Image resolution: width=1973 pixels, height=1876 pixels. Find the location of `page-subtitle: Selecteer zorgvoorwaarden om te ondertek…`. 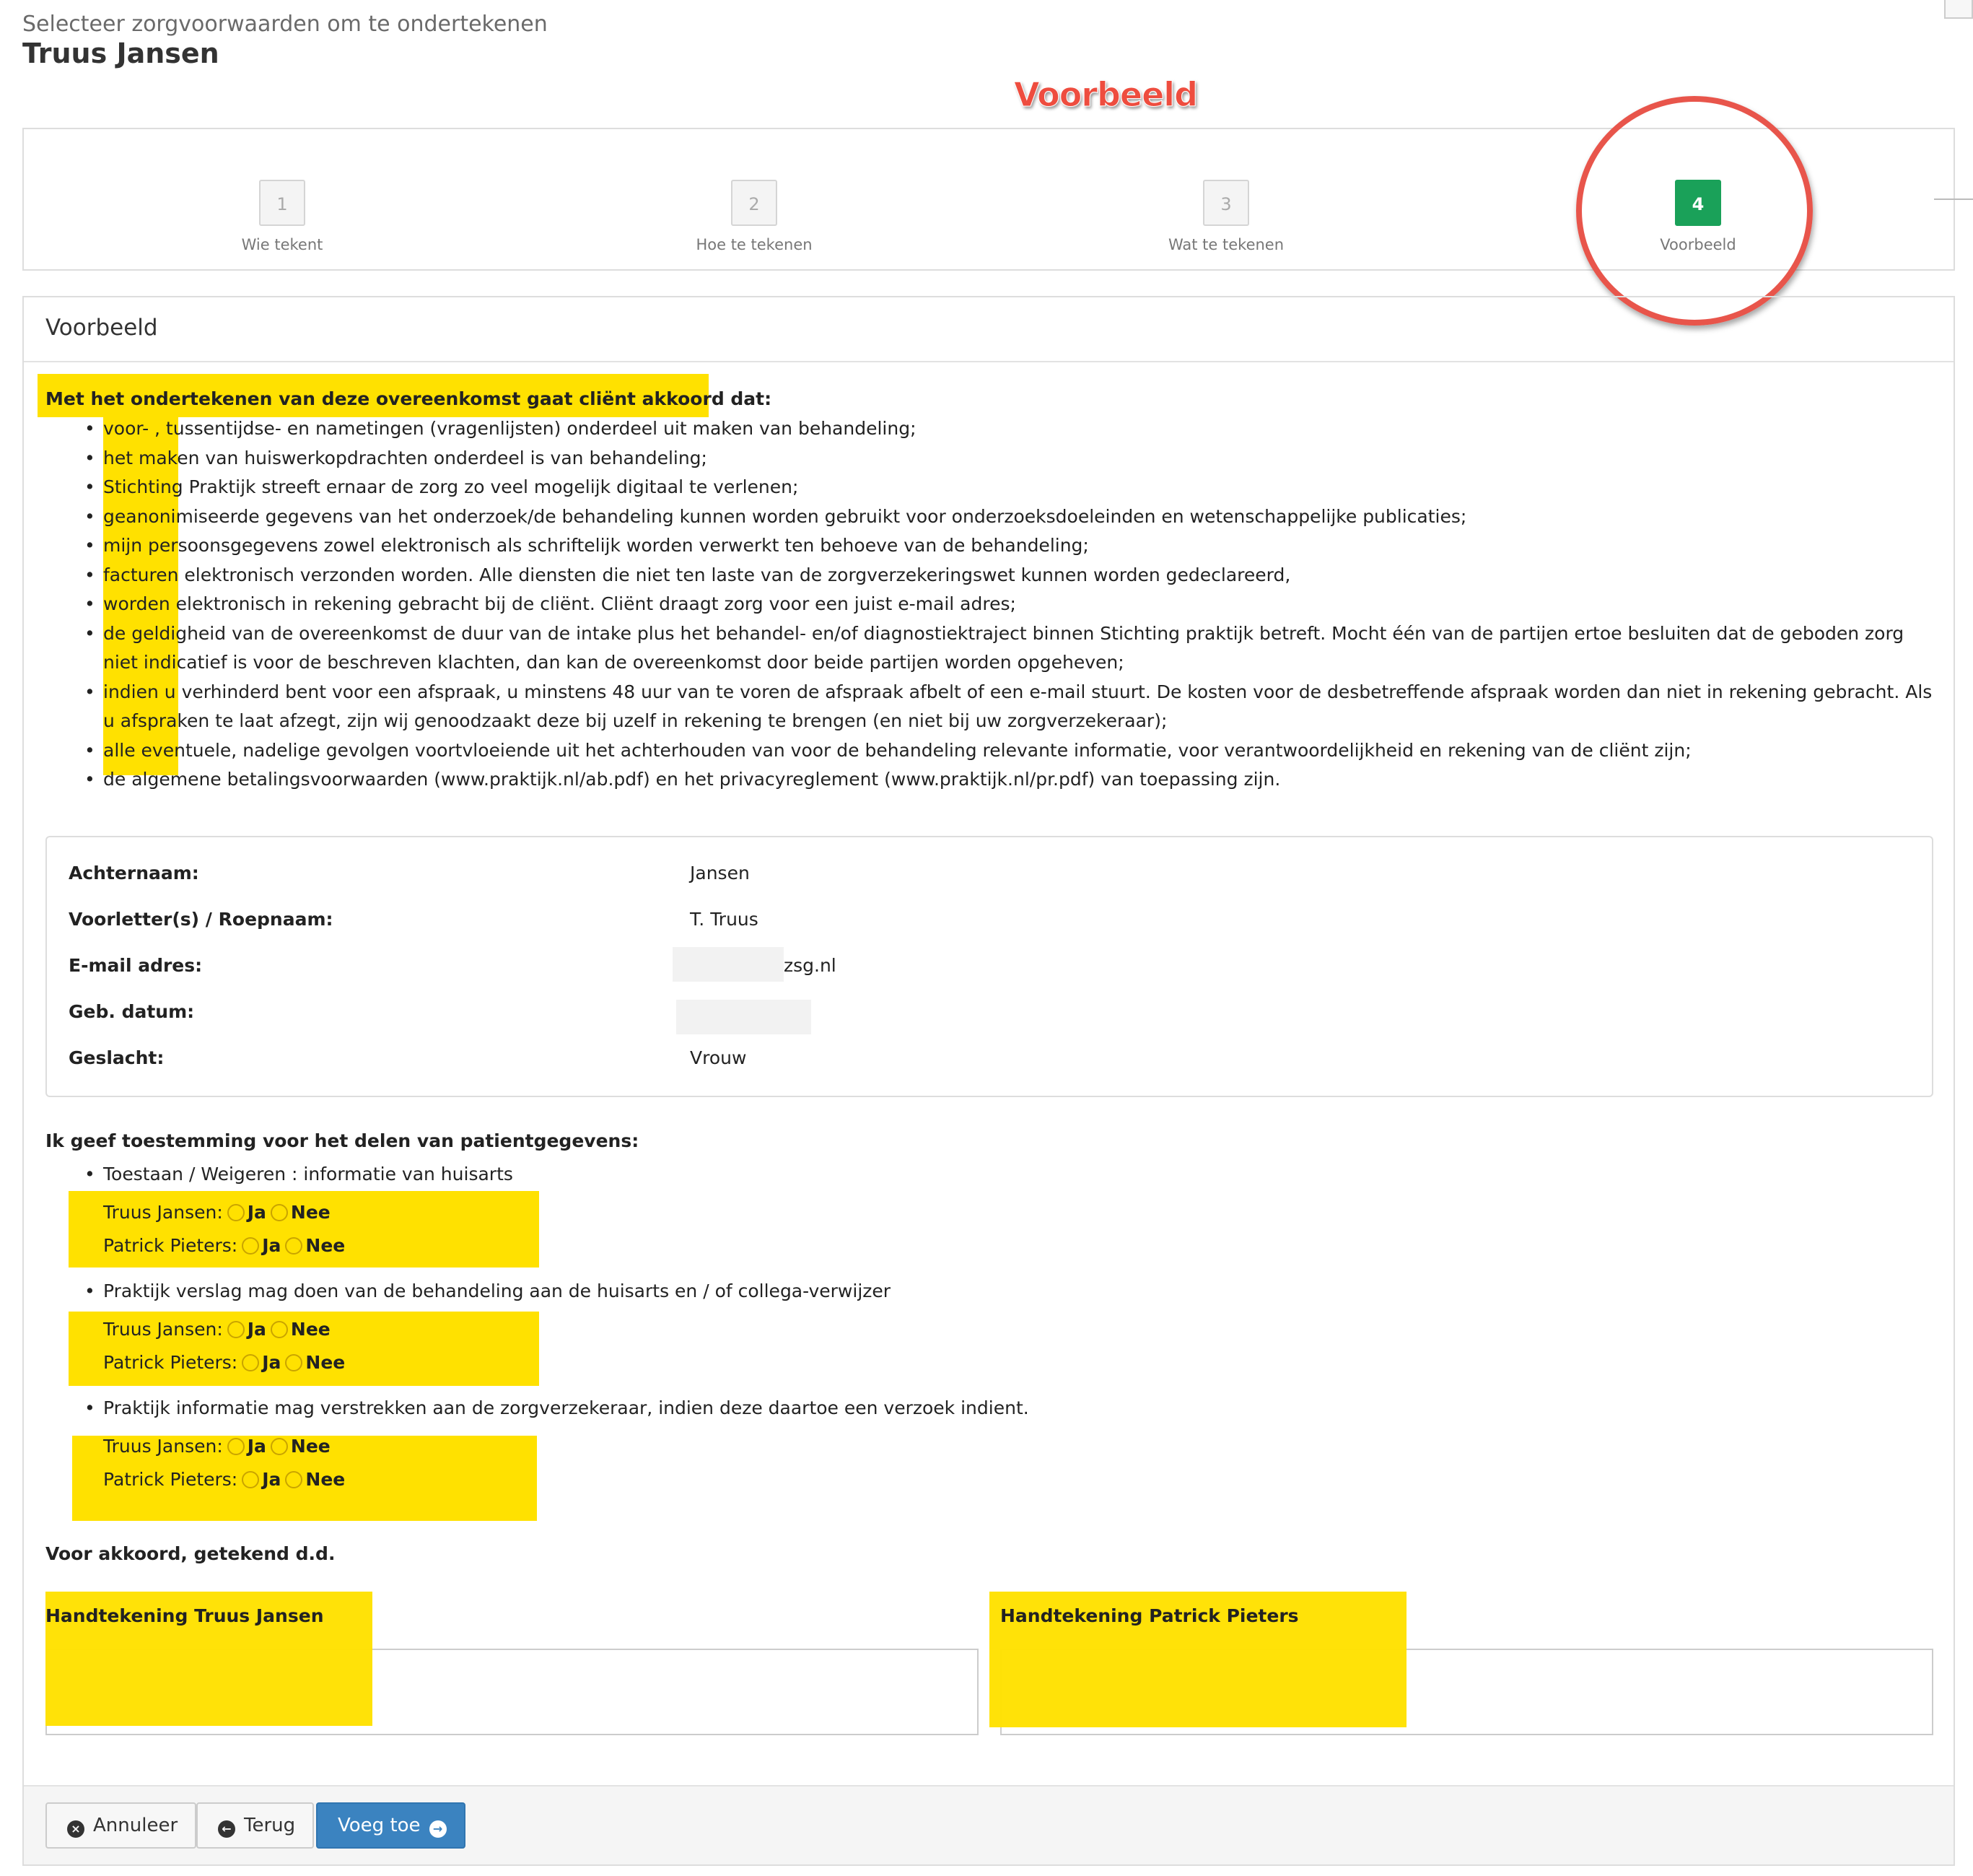

page-subtitle: Selecteer zorgvoorwaarden om te ondertek… is located at coordinates (285, 24).